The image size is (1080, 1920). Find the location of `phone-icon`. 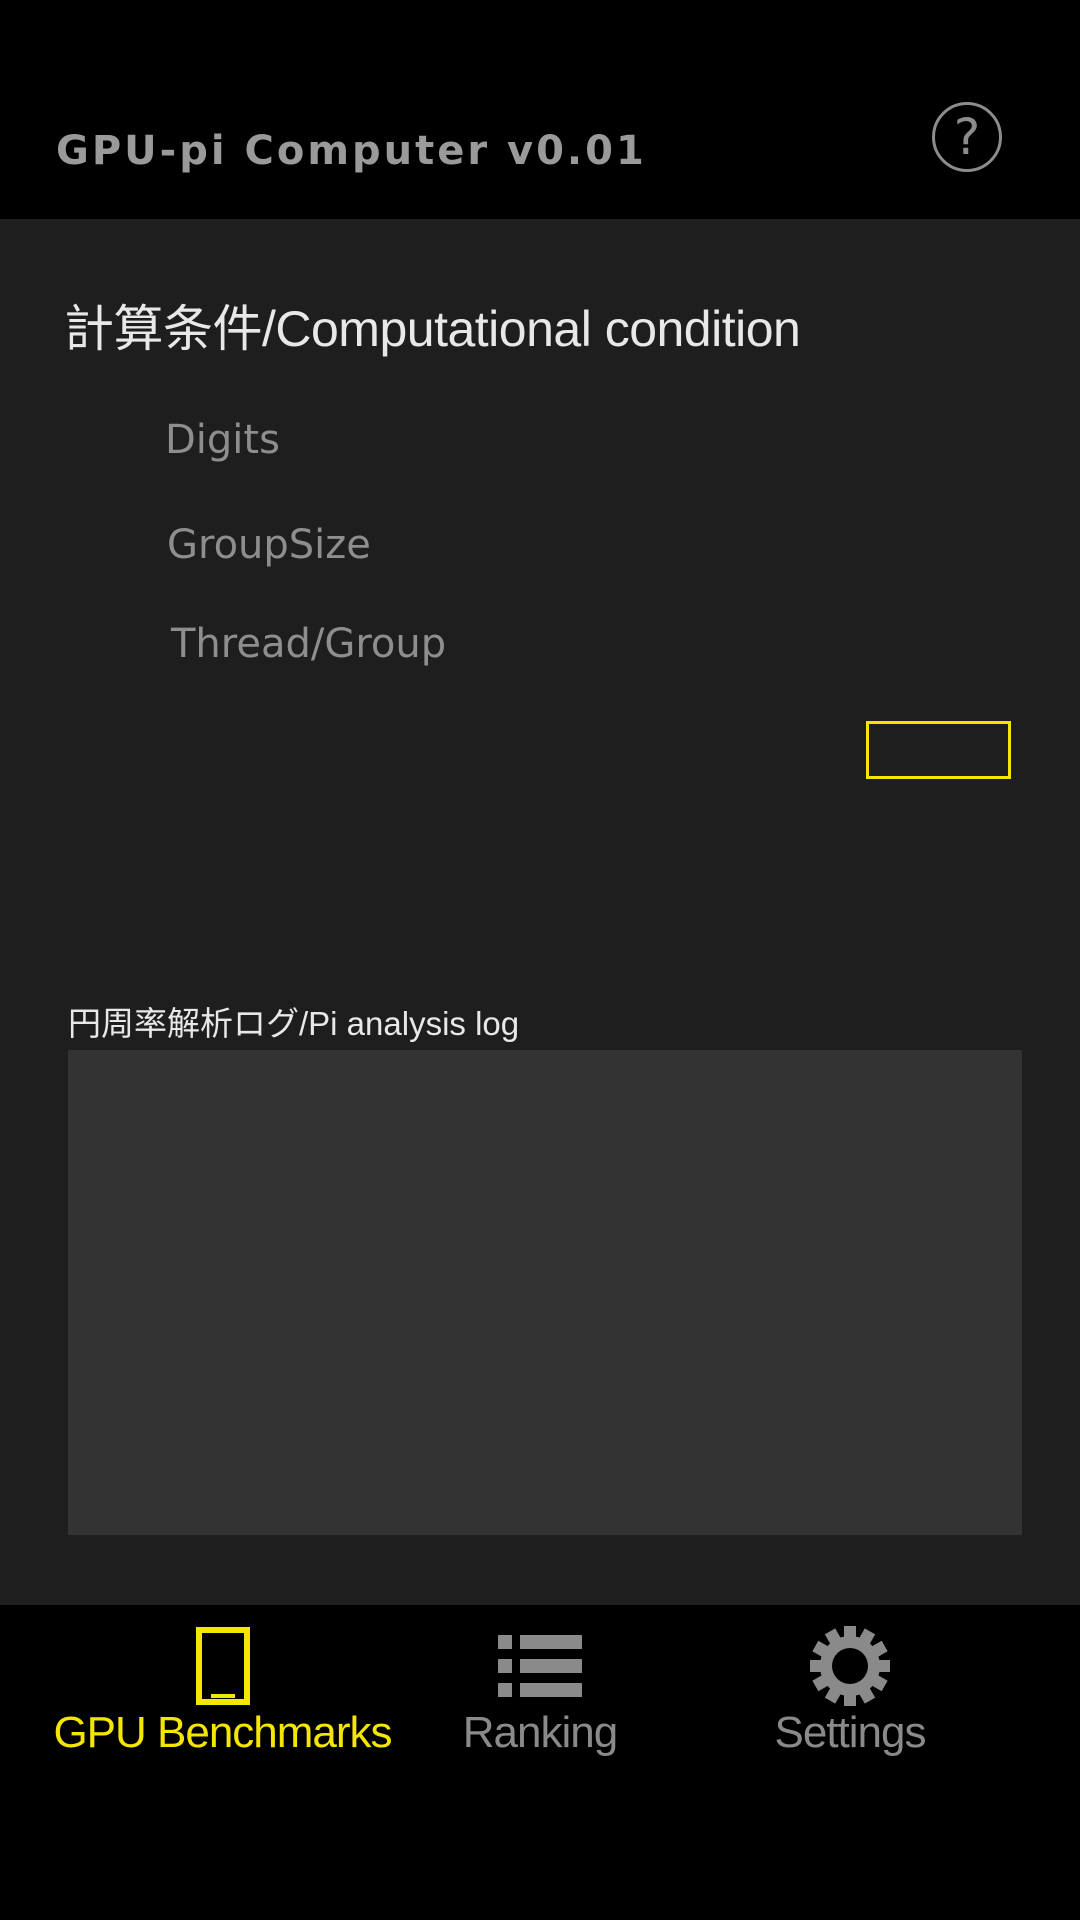

phone-icon is located at coordinates (223, 1666).